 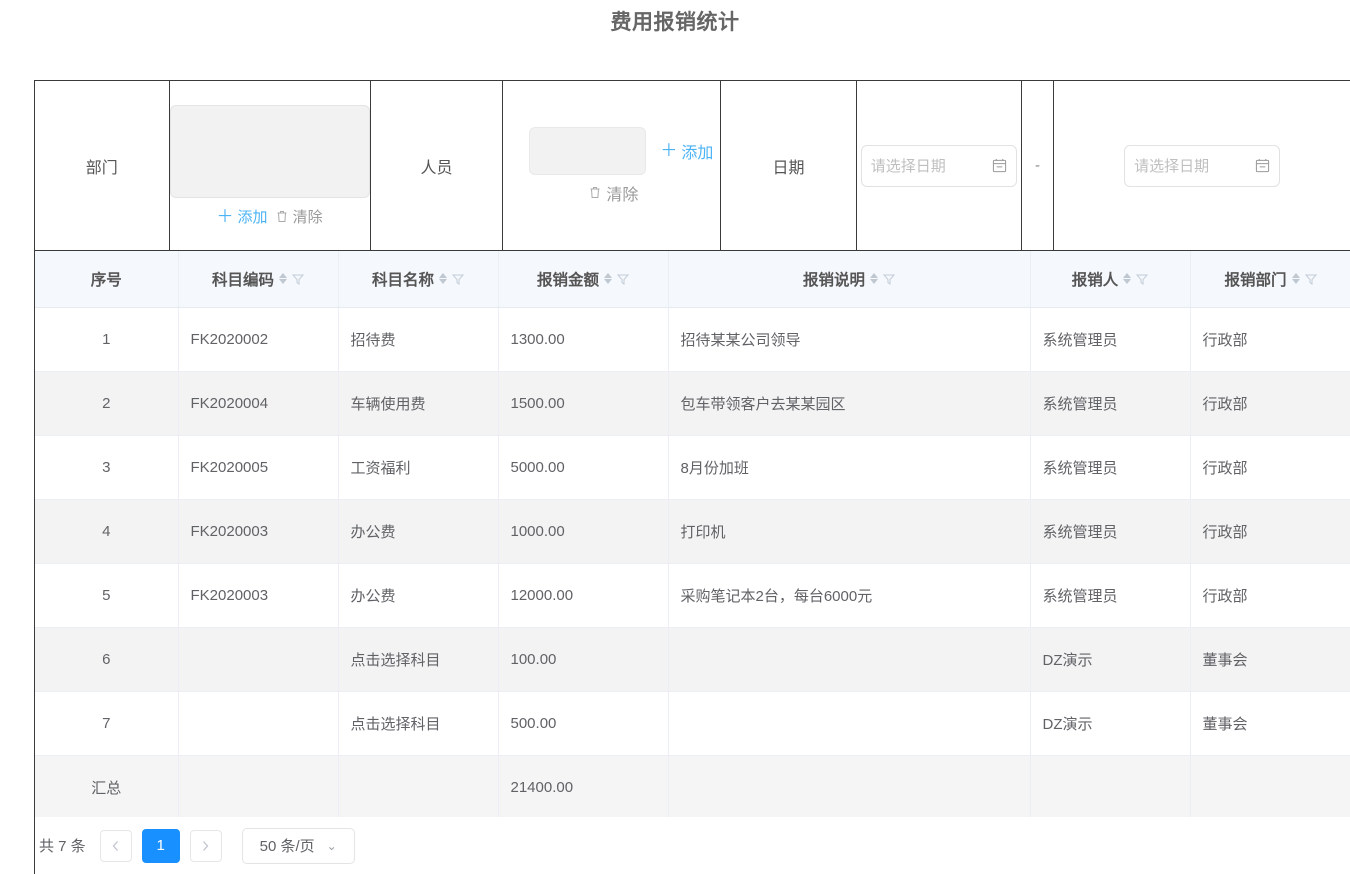 I want to click on plus-icon: ＋, so click(x=225, y=216).